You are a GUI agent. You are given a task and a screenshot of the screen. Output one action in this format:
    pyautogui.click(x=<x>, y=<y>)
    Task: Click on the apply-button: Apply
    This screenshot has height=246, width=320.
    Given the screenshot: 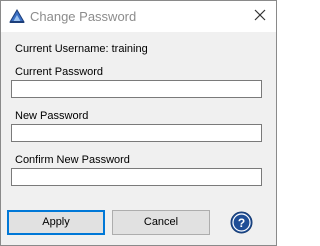 What is the action you would take?
    pyautogui.click(x=56, y=222)
    